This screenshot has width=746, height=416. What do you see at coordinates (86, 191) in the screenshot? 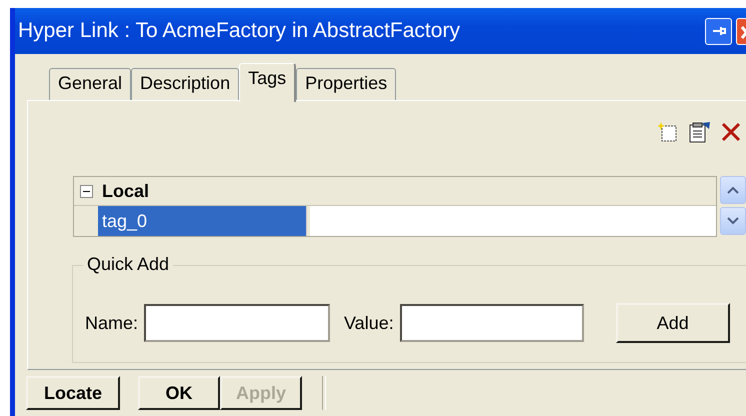
I see `collapse-icon` at bounding box center [86, 191].